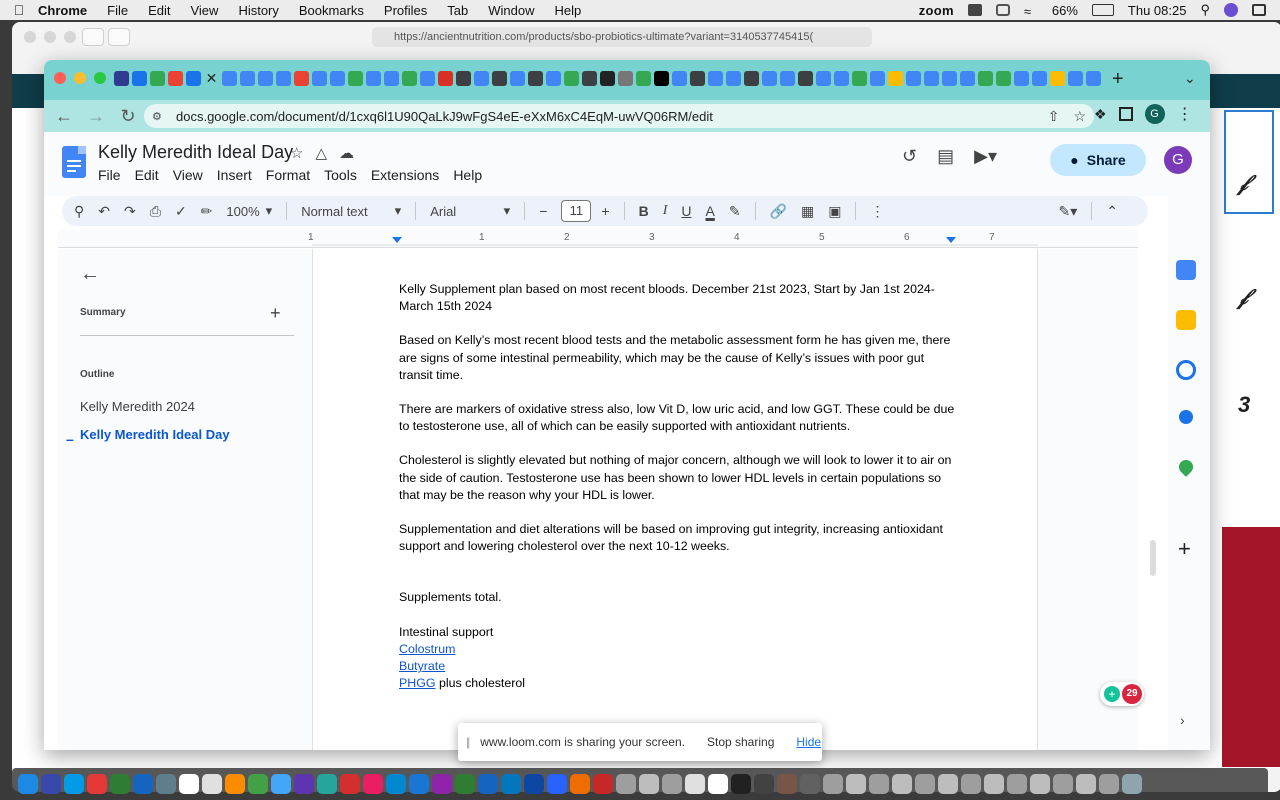 The image size is (1280, 800). Describe the element at coordinates (467, 175) in the screenshot. I see `docs-menu-help: Help` at that location.